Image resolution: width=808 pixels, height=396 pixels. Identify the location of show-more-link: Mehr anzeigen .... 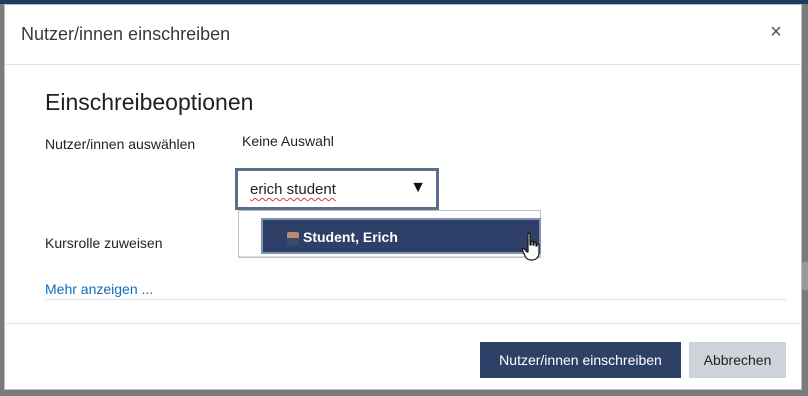
(99, 289).